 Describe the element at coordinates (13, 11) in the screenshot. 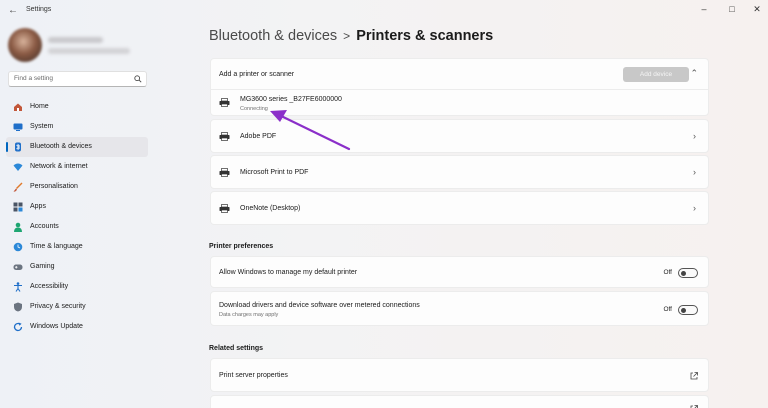

I see `back-arrow-icon: ←` at that location.